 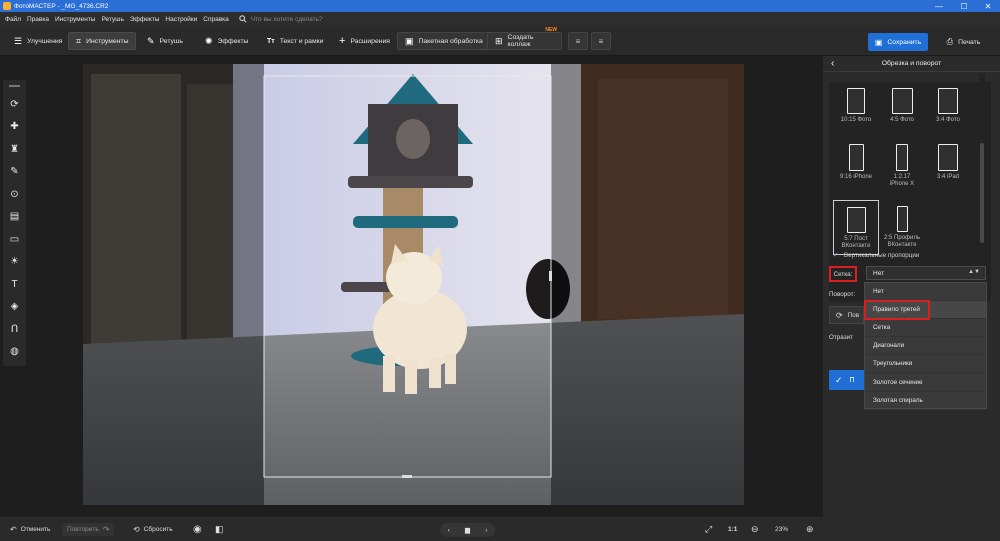 What do you see at coordinates (841, 337) in the screenshot?
I see `reflect-label: Отразит` at bounding box center [841, 337].